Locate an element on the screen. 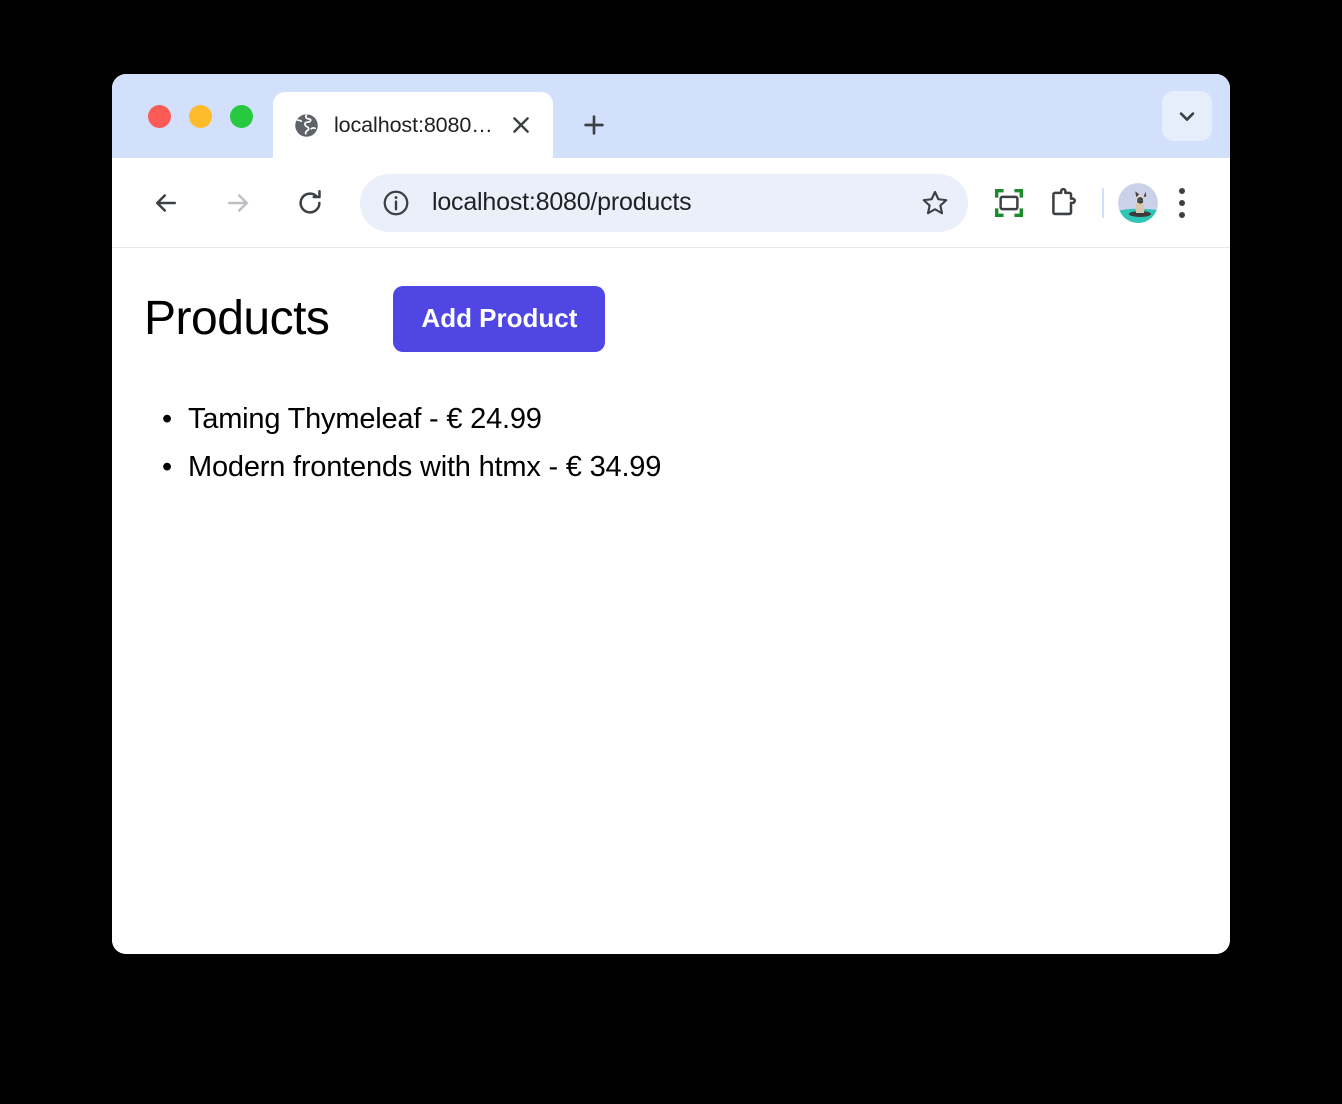 The image size is (1342, 1104). info-circle-icon is located at coordinates (396, 203).